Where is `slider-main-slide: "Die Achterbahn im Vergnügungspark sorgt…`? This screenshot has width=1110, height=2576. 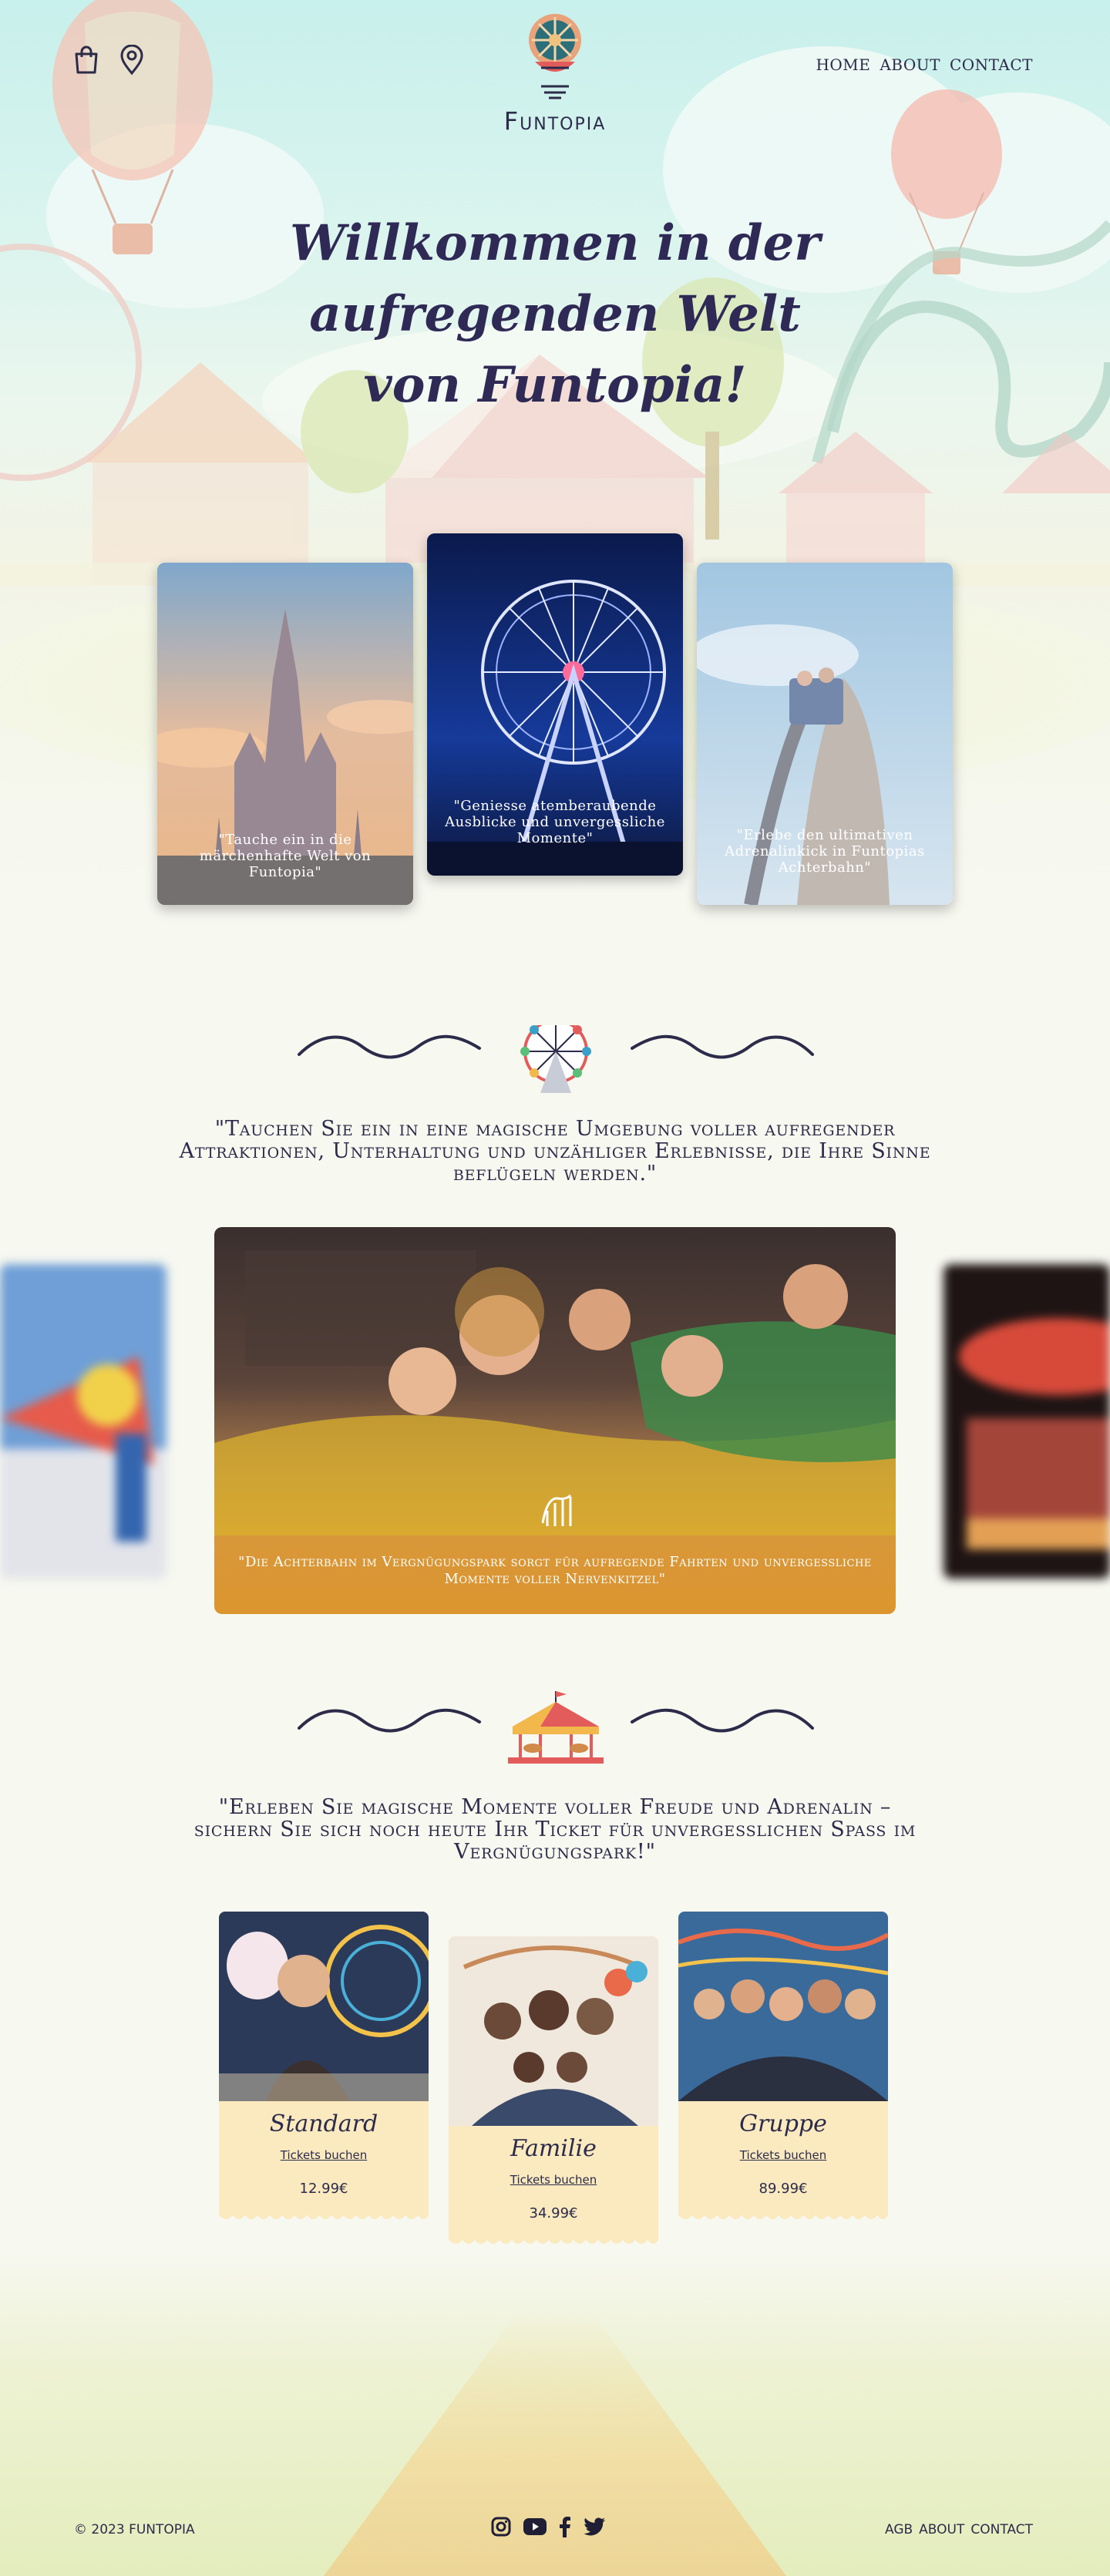 slider-main-slide: "Die Achterbahn im Vergnügungspark sorgt… is located at coordinates (555, 1420).